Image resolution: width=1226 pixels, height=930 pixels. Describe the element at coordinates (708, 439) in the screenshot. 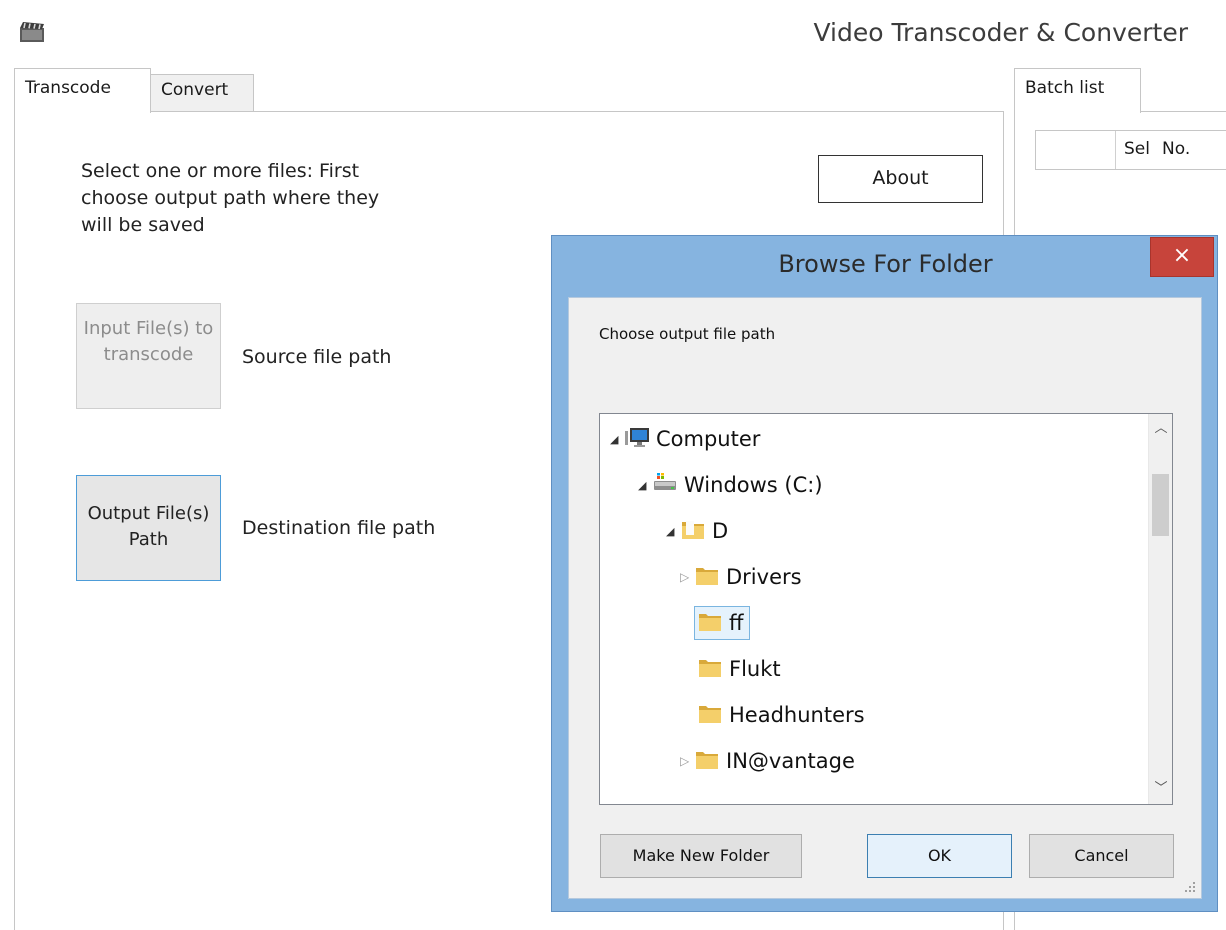

I see `tree-item-label: Computer` at that location.